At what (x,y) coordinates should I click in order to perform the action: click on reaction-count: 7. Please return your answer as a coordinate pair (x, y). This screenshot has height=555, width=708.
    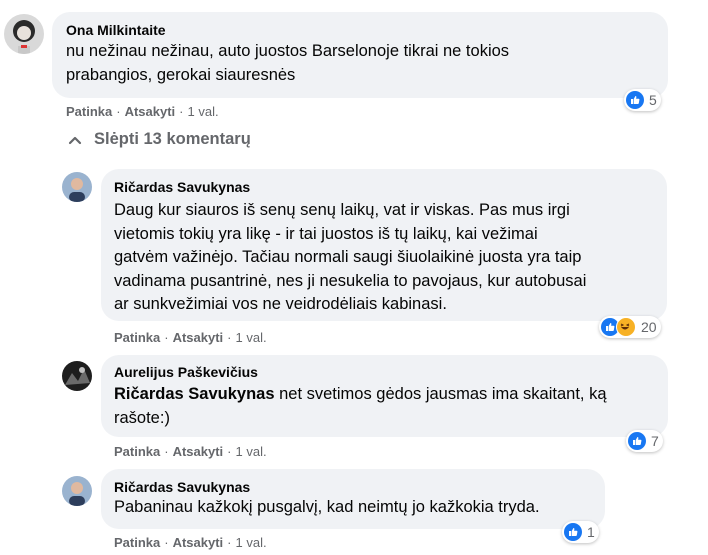
    Looking at the image, I should click on (655, 441).